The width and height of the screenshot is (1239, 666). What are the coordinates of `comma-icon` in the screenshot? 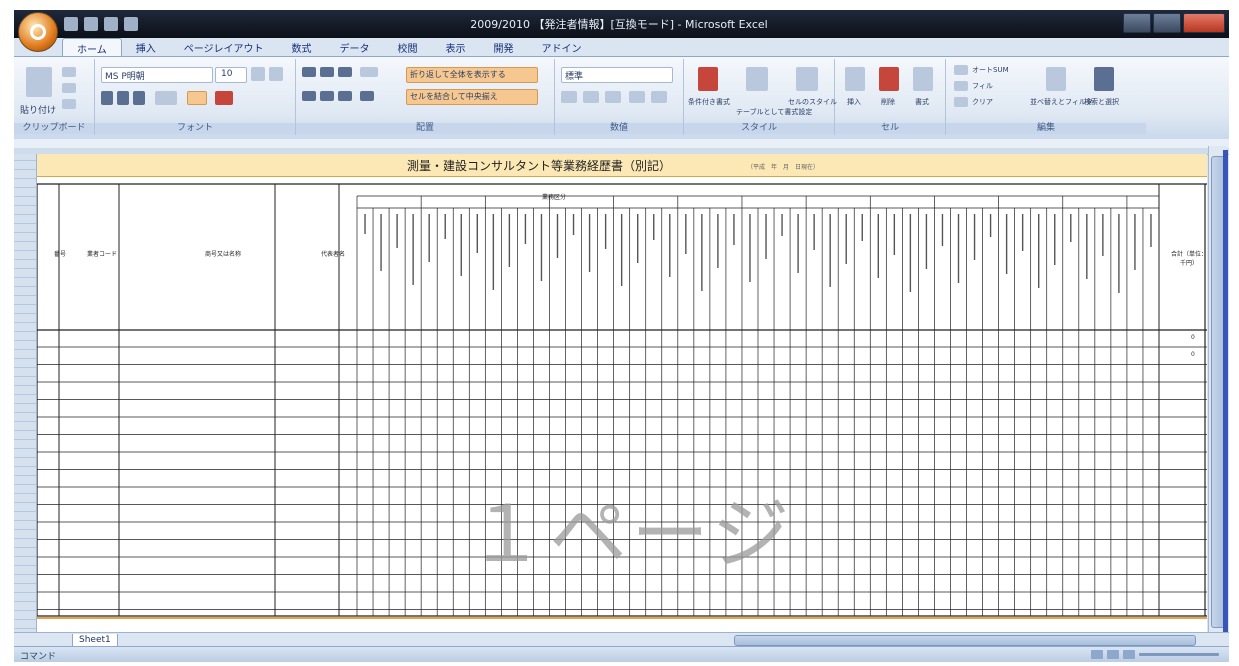 It's located at (613, 97).